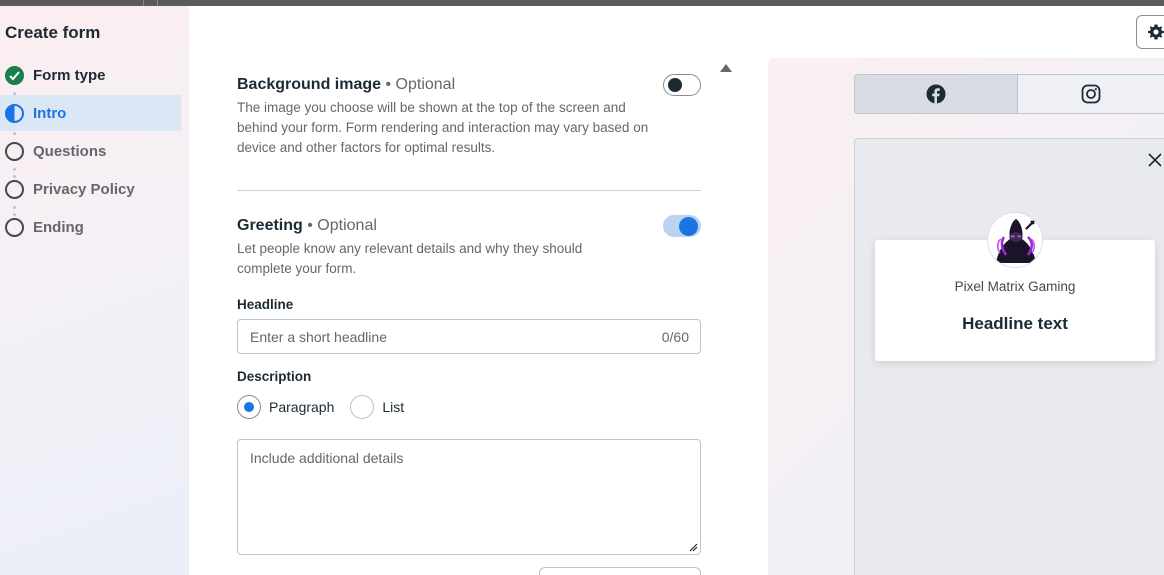 The width and height of the screenshot is (1164, 575). I want to click on section-title-text: Greeting, so click(270, 225).